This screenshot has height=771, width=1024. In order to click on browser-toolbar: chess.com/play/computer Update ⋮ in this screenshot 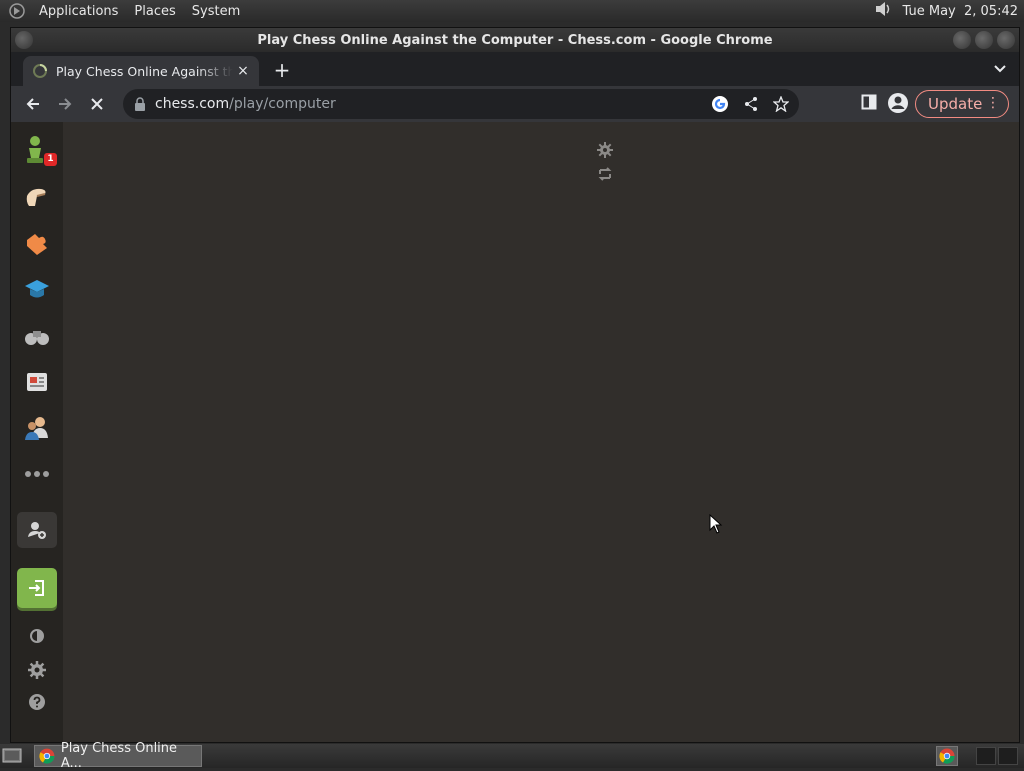, I will do `click(515, 104)`.